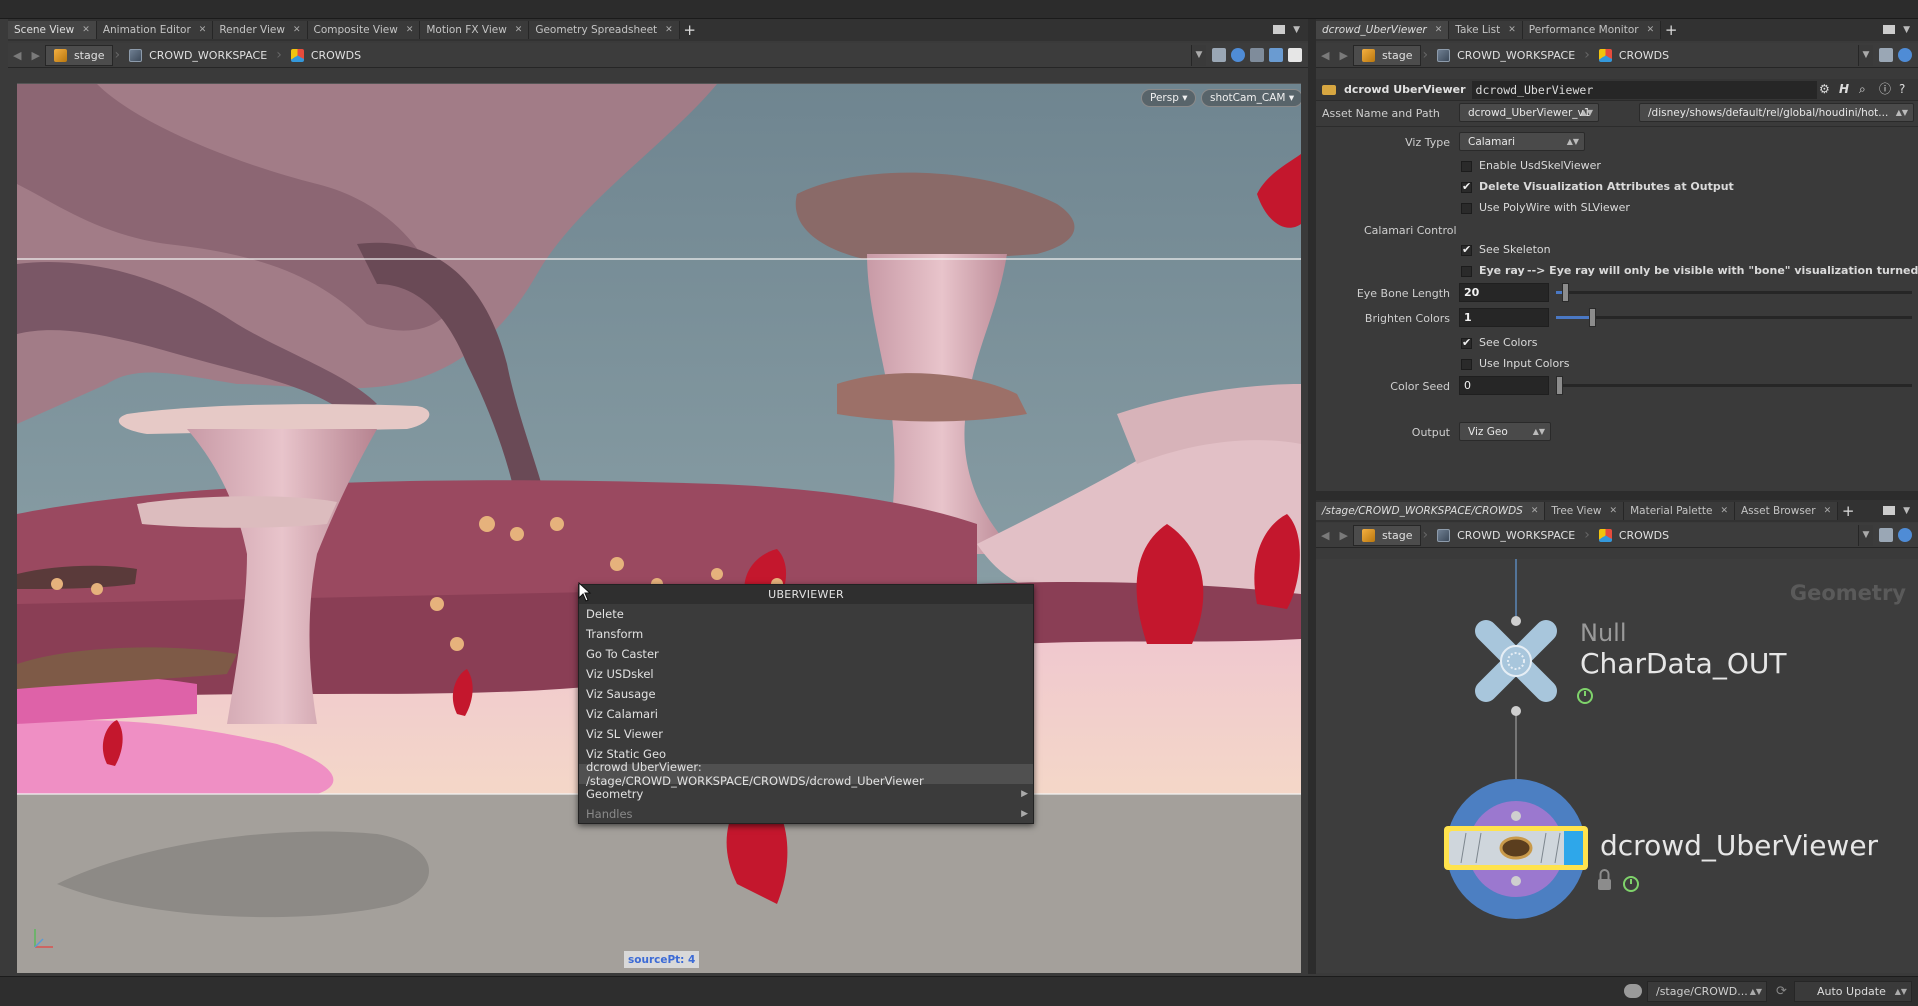  I want to click on gear-icon: ⚙, so click(1825, 89).